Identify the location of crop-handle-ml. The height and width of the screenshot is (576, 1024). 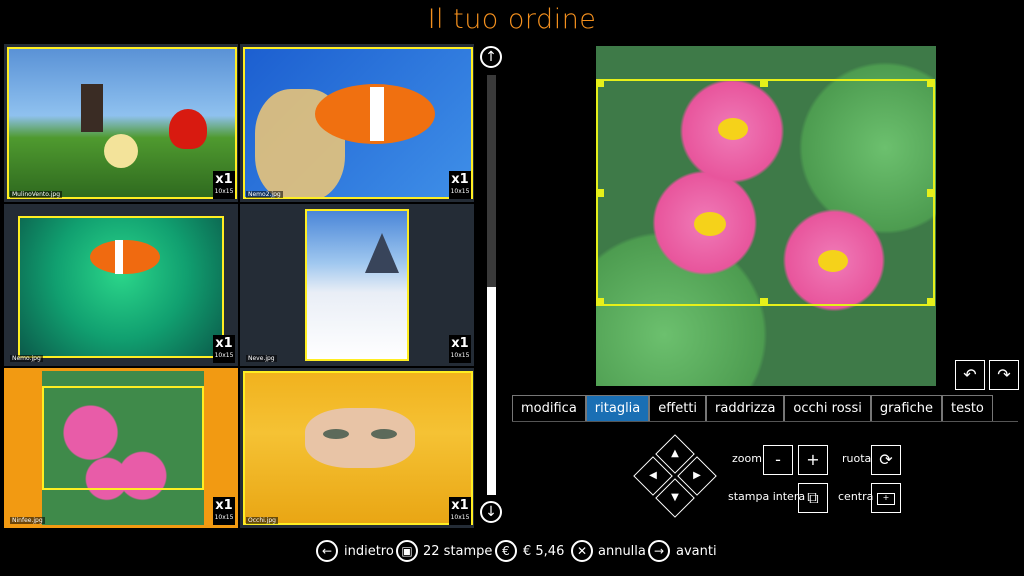
(600, 193).